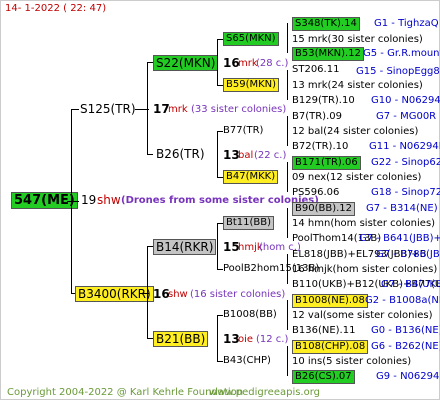 The height and width of the screenshot is (400, 440). What do you see at coordinates (178, 109) in the screenshot?
I see `sire-origin: mrk` at bounding box center [178, 109].